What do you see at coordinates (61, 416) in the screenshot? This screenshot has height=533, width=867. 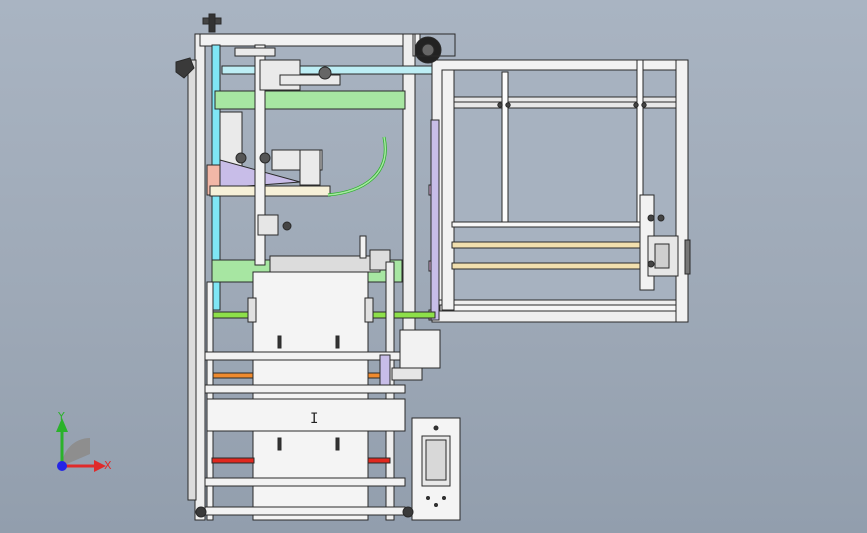 I see `triad-y-label: Y` at bounding box center [61, 416].